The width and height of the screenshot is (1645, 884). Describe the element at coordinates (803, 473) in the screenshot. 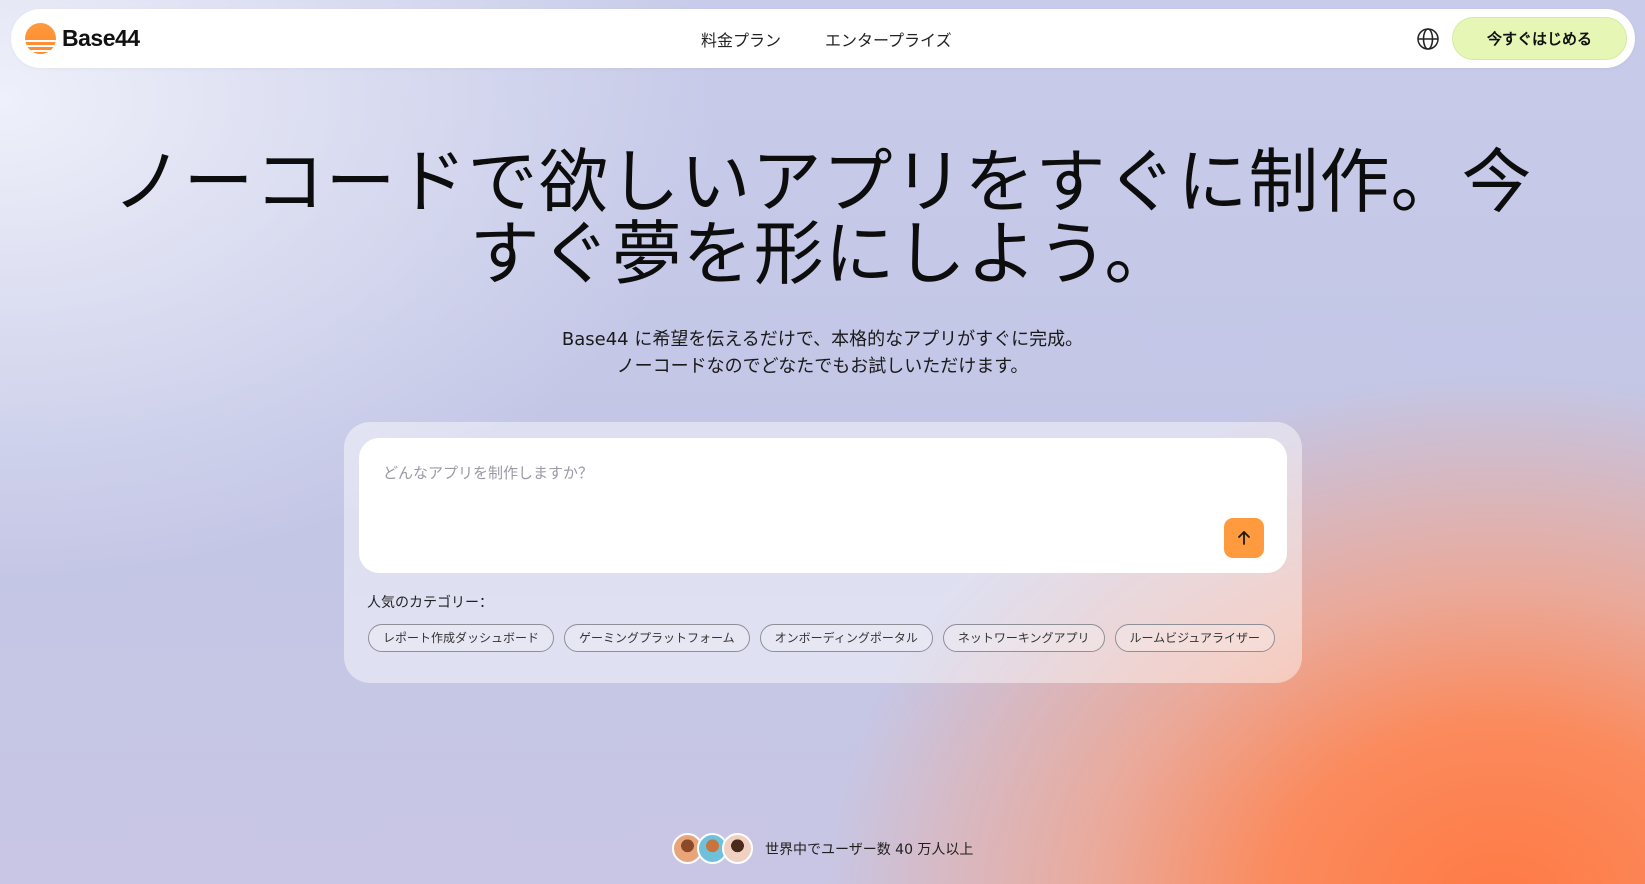

I see `app-idea-input` at that location.